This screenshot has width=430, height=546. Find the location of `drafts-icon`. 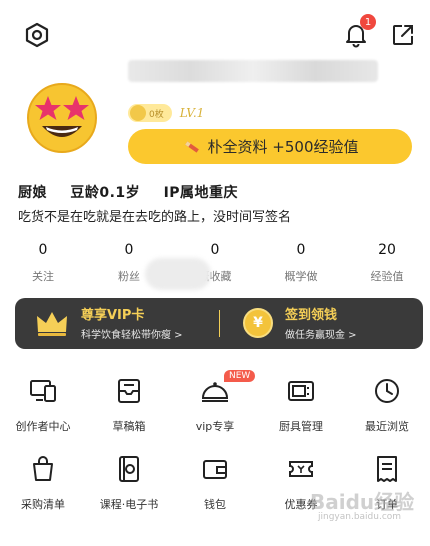

drafts-icon is located at coordinates (129, 391).